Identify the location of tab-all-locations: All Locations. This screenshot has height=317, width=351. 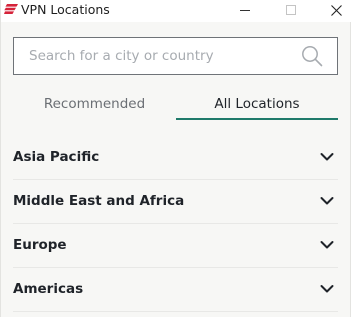
(257, 104).